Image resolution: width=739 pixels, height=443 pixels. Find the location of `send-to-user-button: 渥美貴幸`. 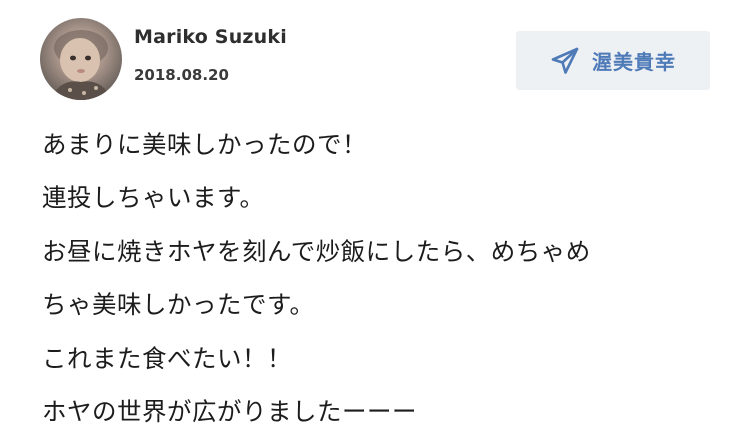

send-to-user-button: 渥美貴幸 is located at coordinates (613, 60).